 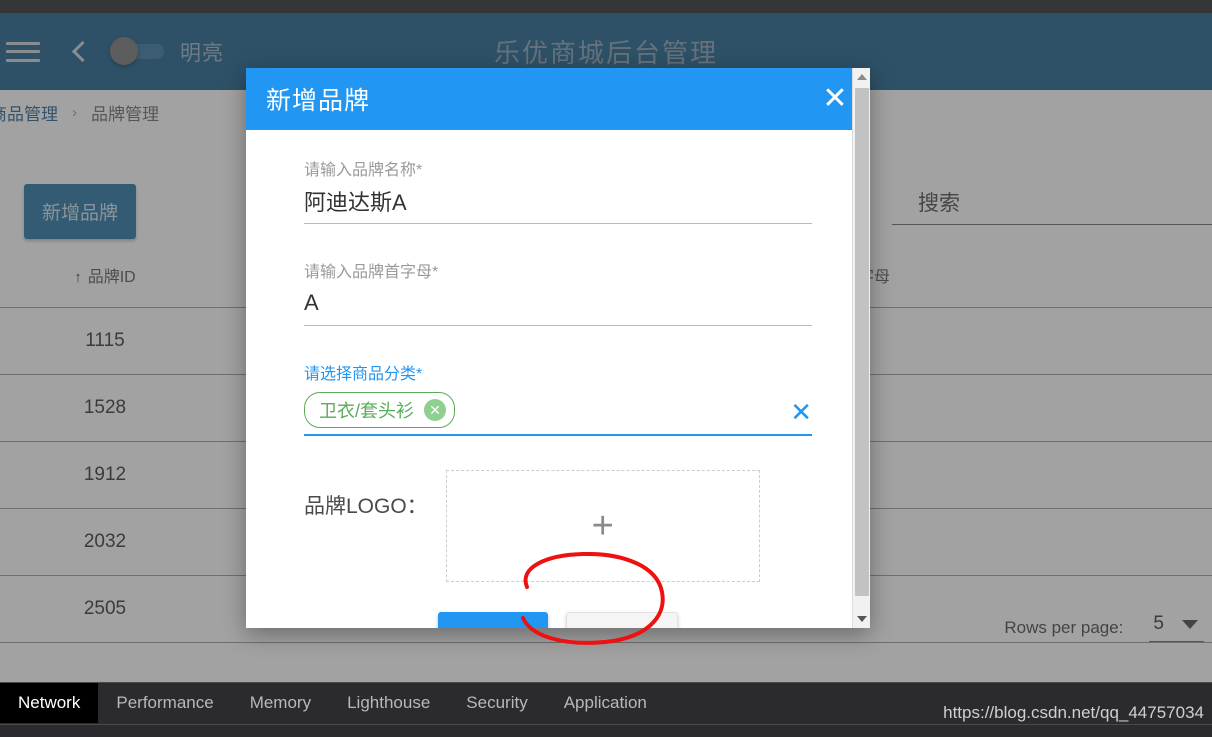 I want to click on brand-logo-label: 品牌LOGO：, so click(x=366, y=506).